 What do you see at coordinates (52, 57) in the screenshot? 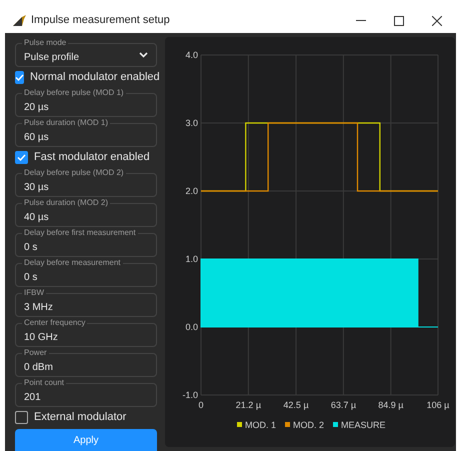
I see `field-value: Pulse profile` at bounding box center [52, 57].